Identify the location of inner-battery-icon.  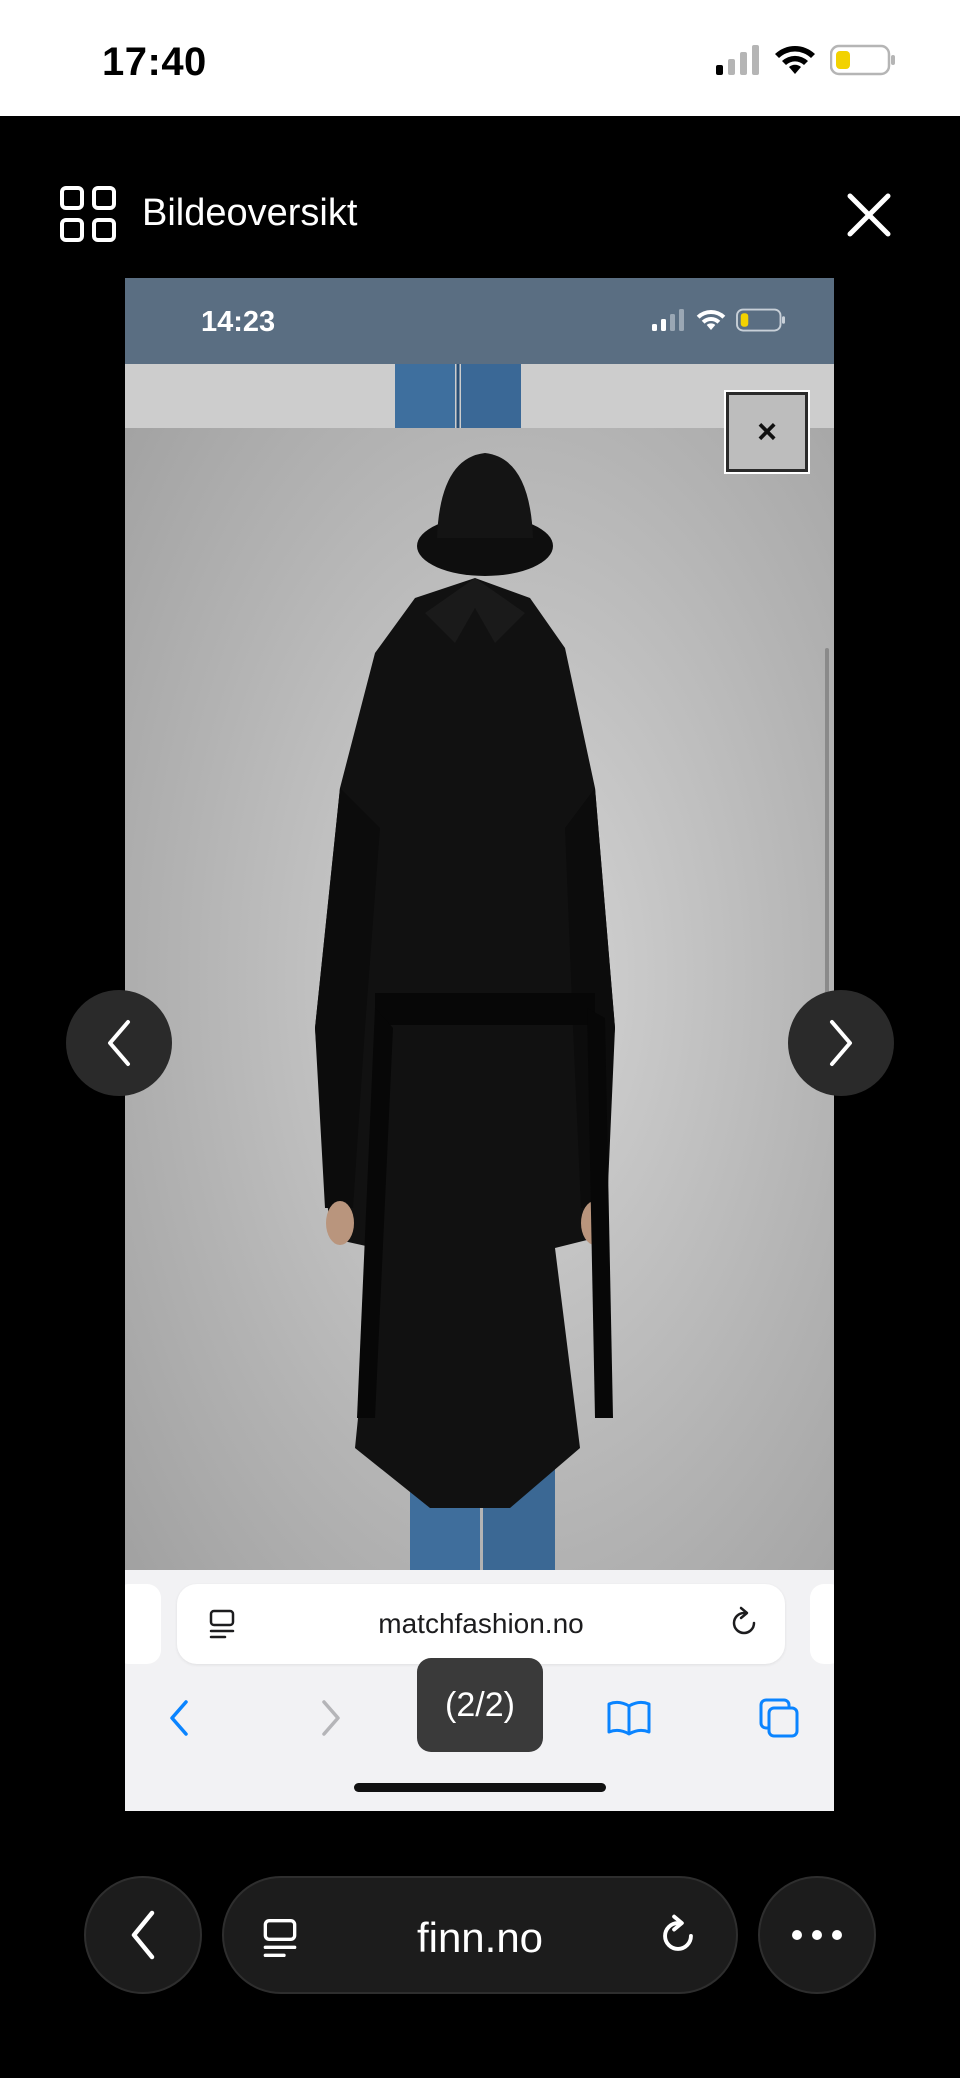
(760, 320).